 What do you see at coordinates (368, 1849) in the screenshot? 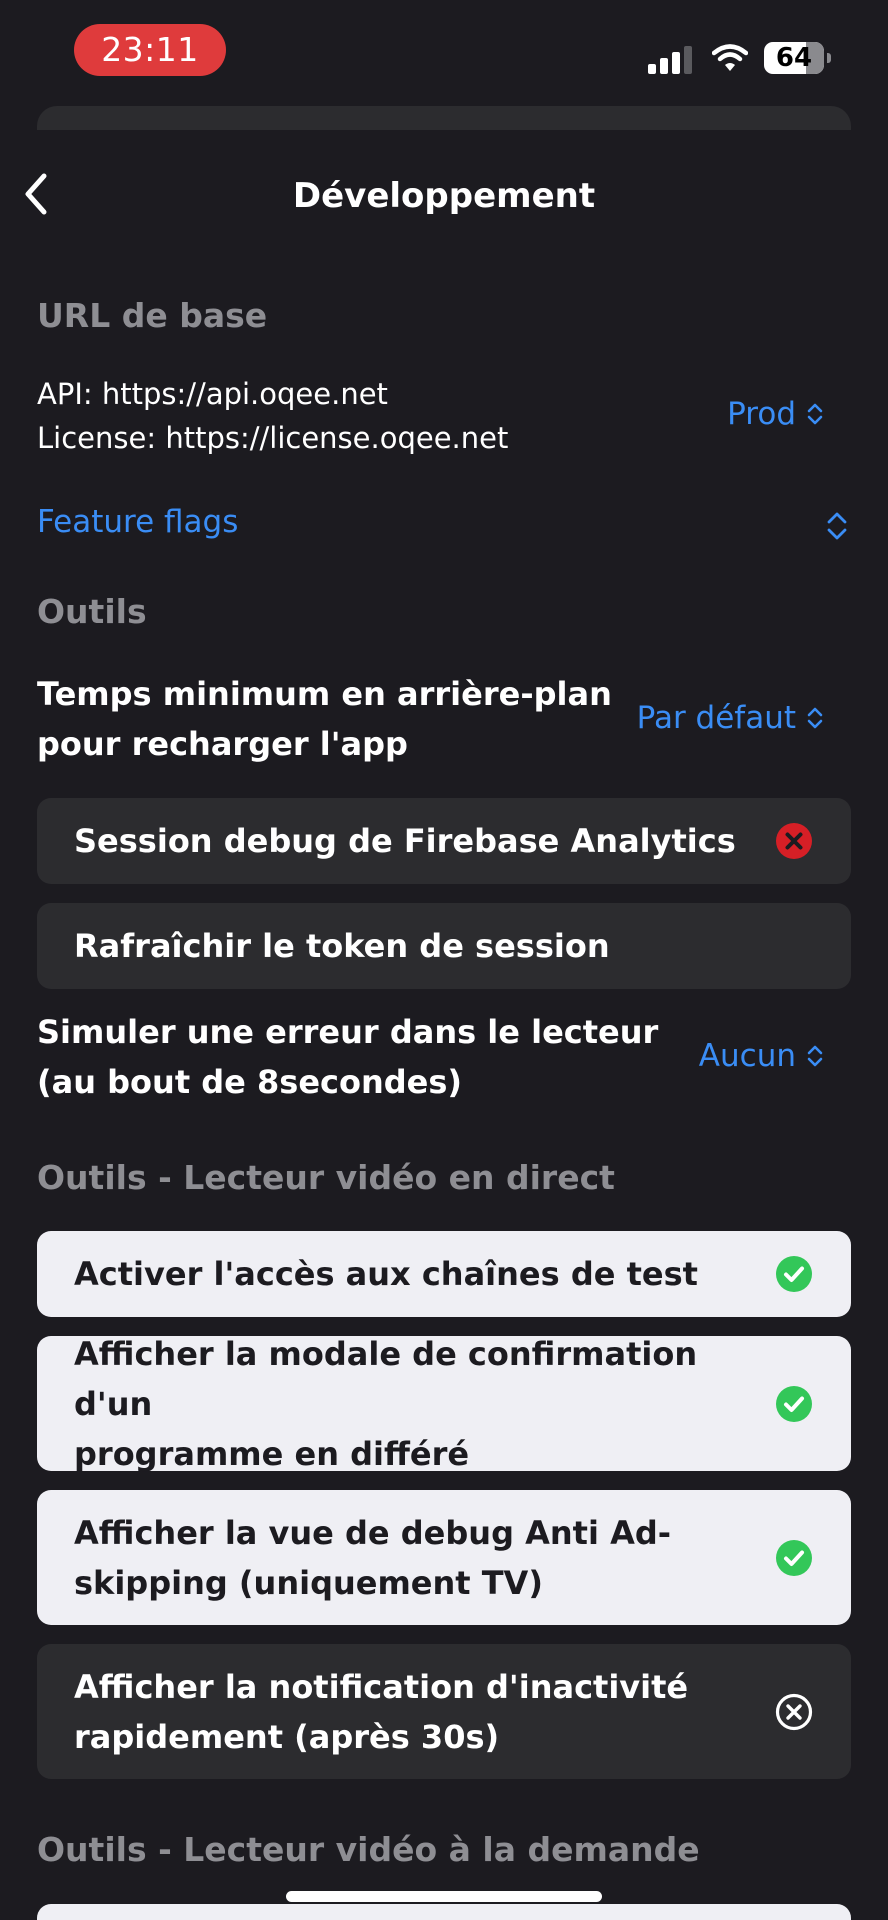
I see `section-header-vod-player: Outils - Lecteur vidéo à la demande` at bounding box center [368, 1849].